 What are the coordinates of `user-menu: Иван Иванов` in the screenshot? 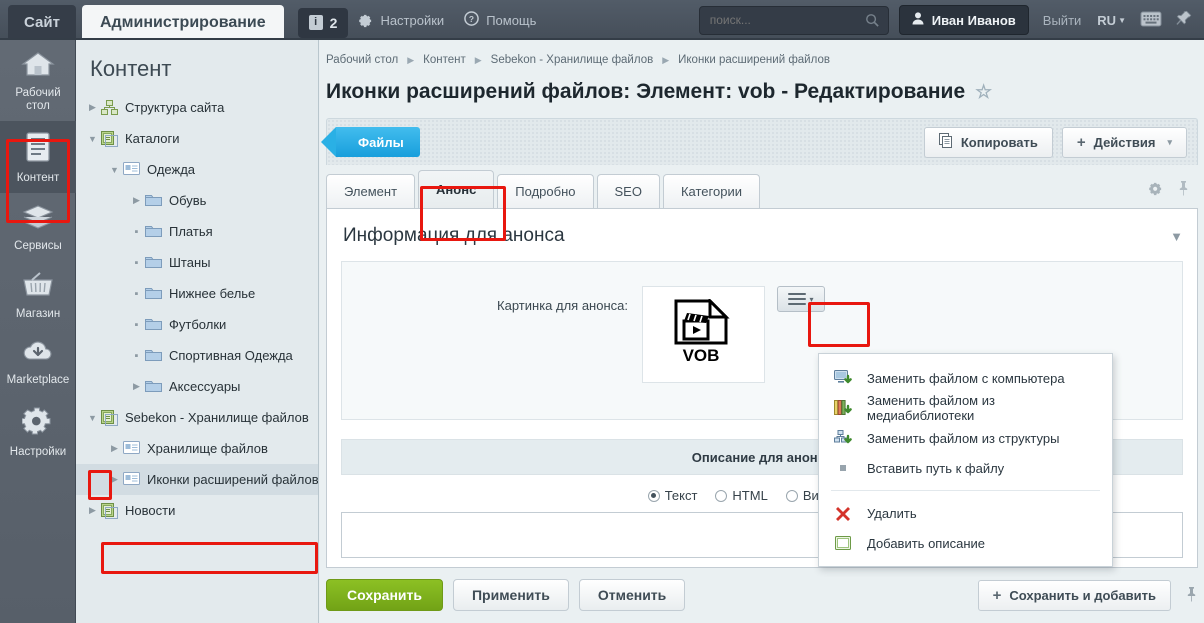 It's located at (963, 20).